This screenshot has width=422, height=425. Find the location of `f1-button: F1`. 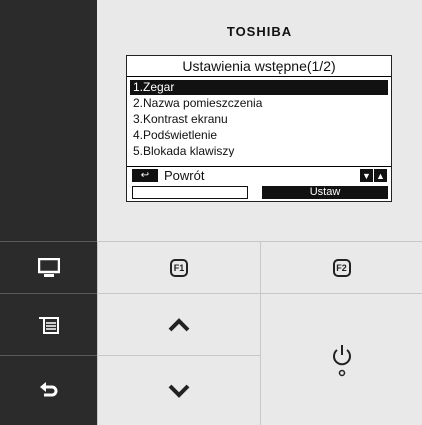

f1-button: F1 is located at coordinates (178, 268).